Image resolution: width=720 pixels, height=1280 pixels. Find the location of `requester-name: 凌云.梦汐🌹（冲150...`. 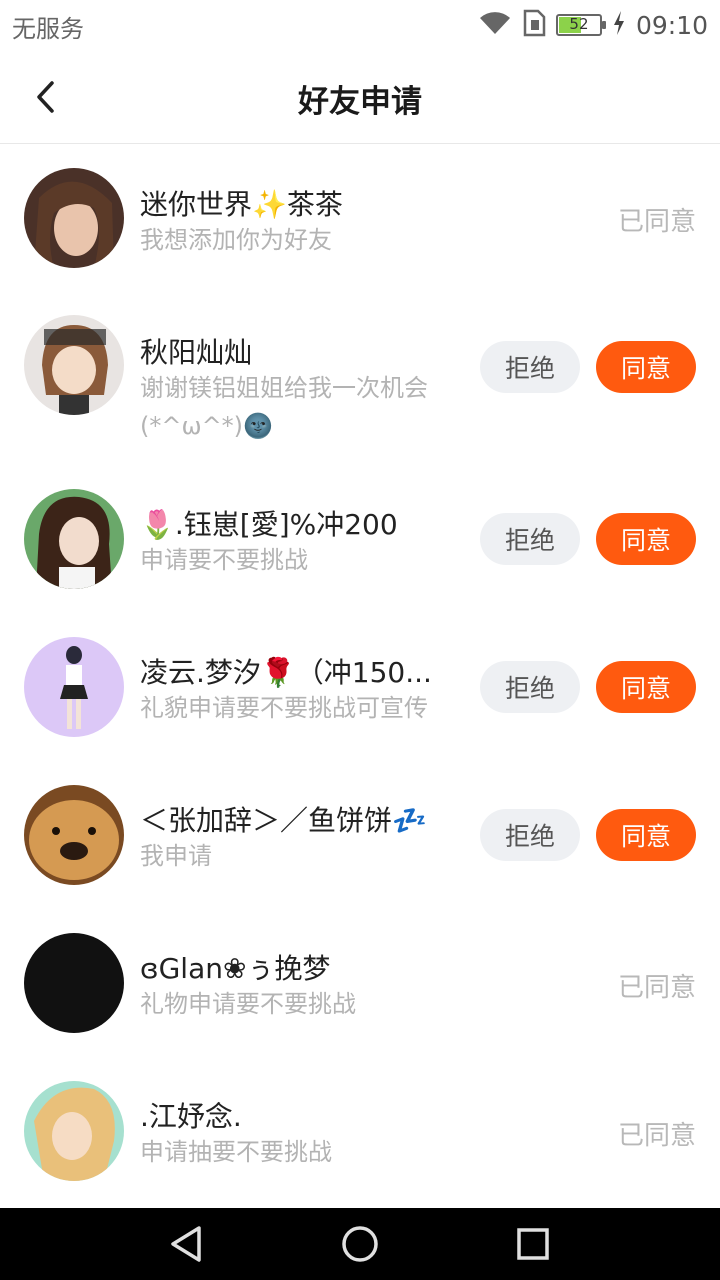

requester-name: 凌云.梦汐🌹（冲150... is located at coordinates (286, 672).